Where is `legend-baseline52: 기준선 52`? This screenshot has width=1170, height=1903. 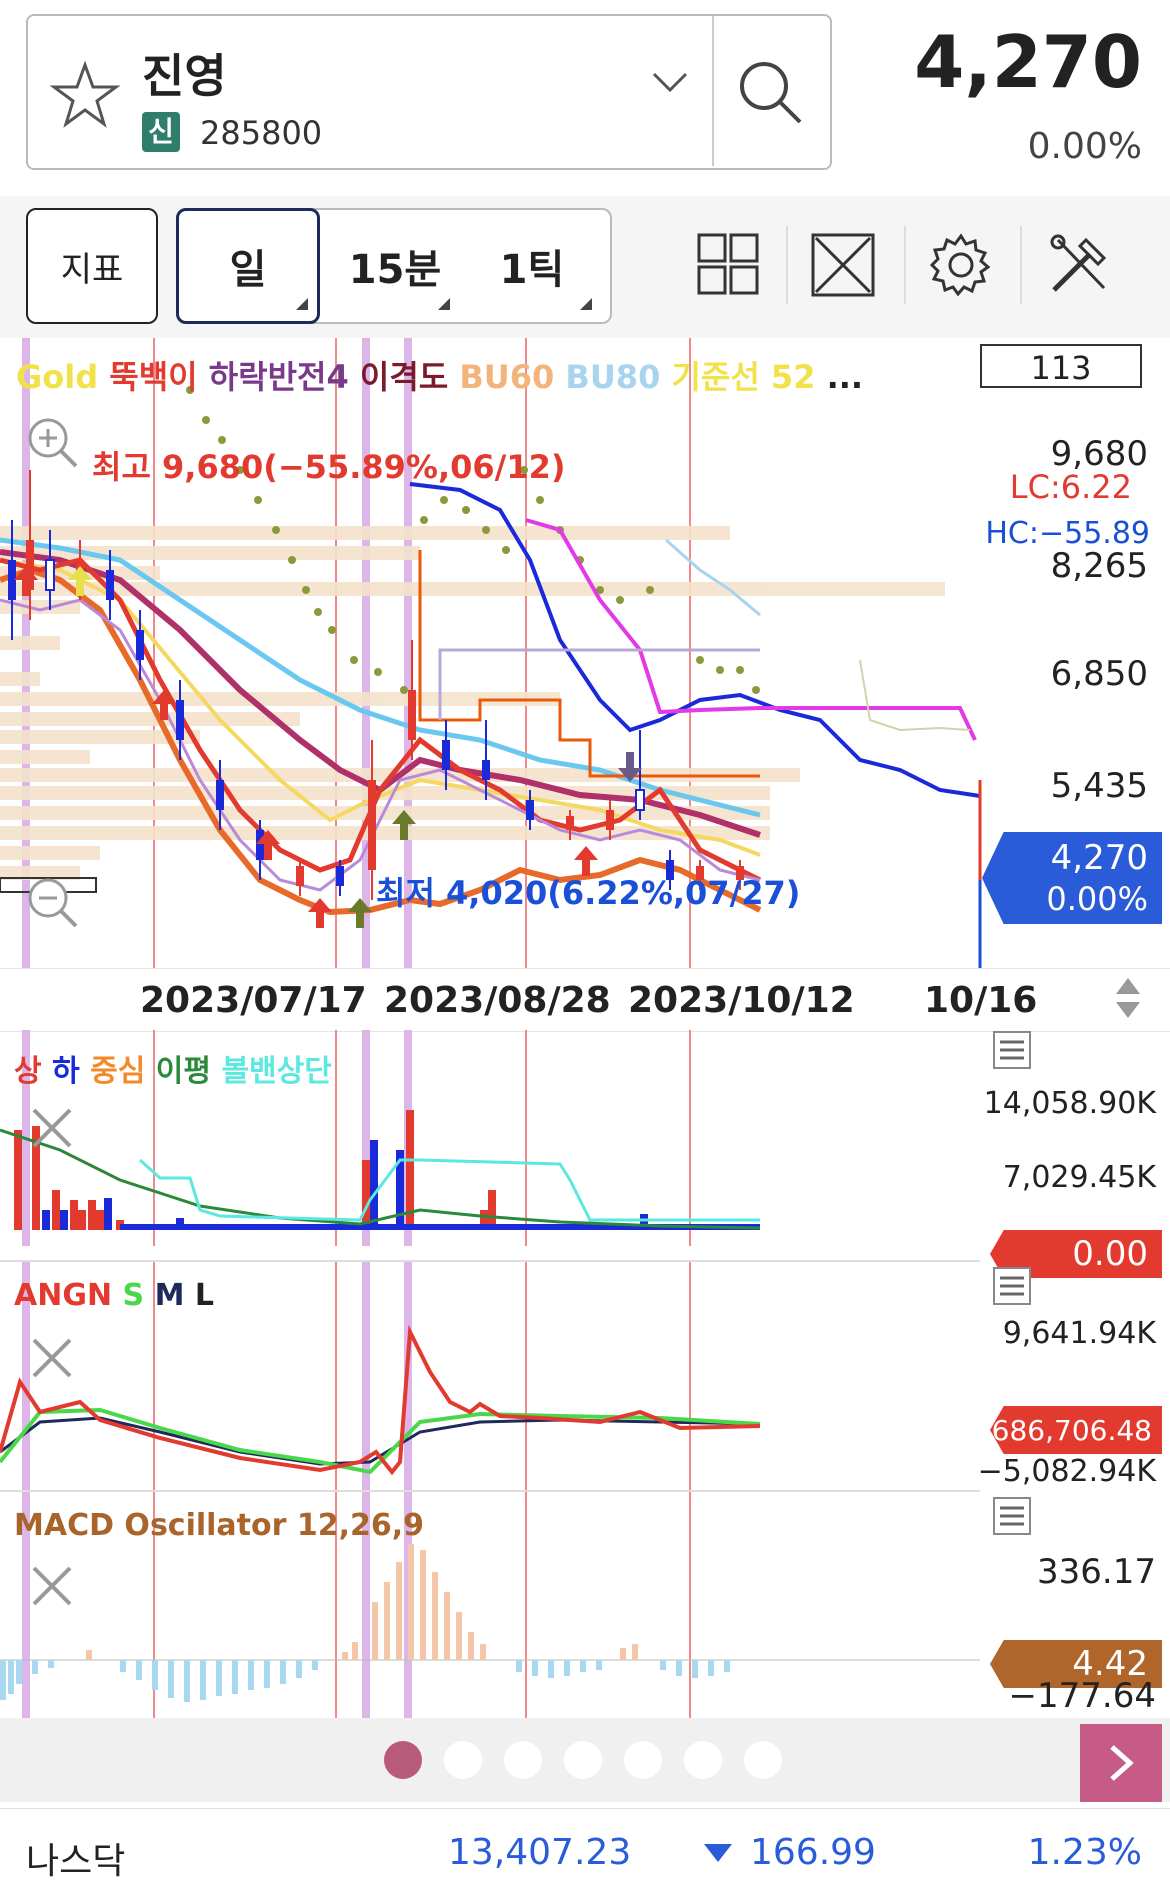 legend-baseline52: 기준선 52 is located at coordinates (743, 377).